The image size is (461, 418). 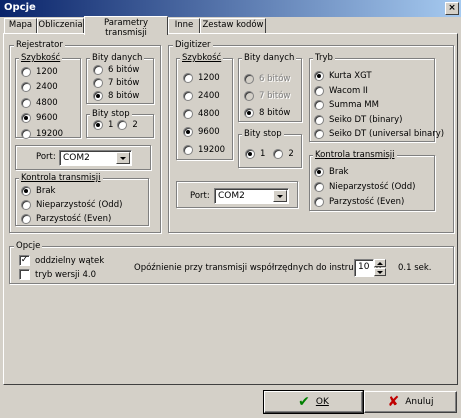 I want to click on radio-wacom-ii: Wacom II, so click(x=379, y=91).